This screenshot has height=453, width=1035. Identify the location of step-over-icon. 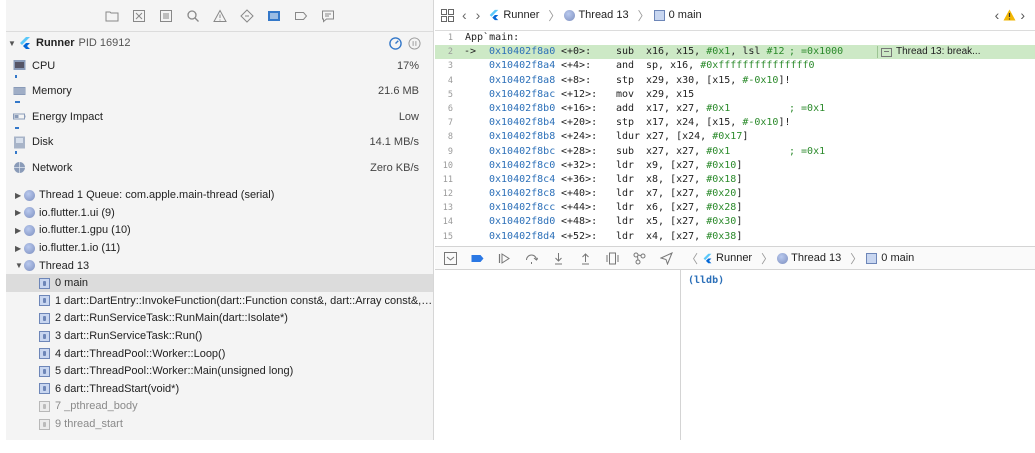
(531, 258).